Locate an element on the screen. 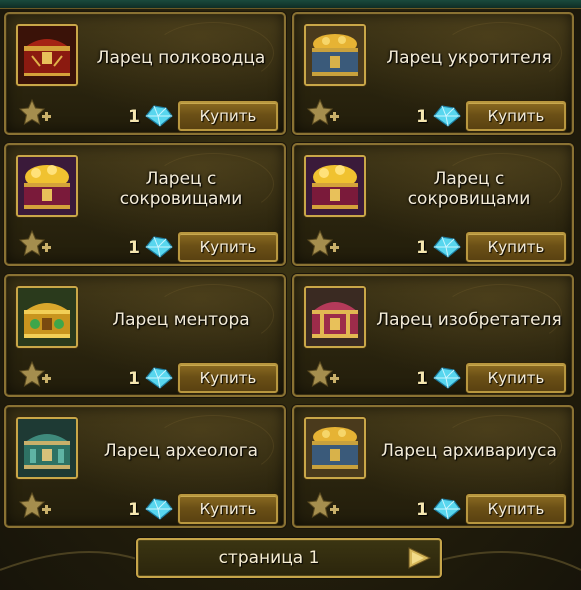 This screenshot has width=581, height=590. pink-gold-chest-icon is located at coordinates (335, 317).